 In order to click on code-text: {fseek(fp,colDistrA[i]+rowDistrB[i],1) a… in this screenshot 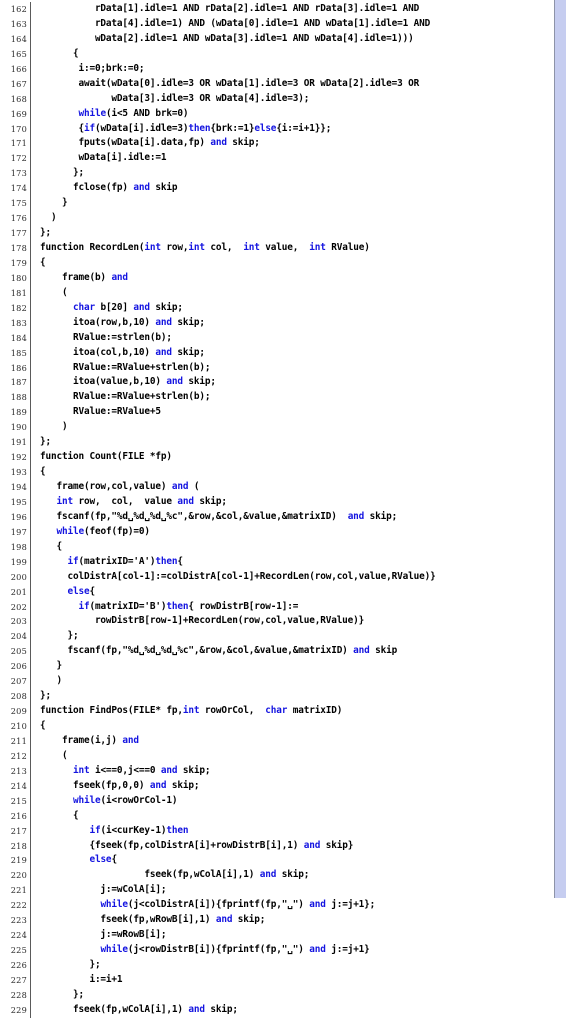, I will do `click(292, 846)`.